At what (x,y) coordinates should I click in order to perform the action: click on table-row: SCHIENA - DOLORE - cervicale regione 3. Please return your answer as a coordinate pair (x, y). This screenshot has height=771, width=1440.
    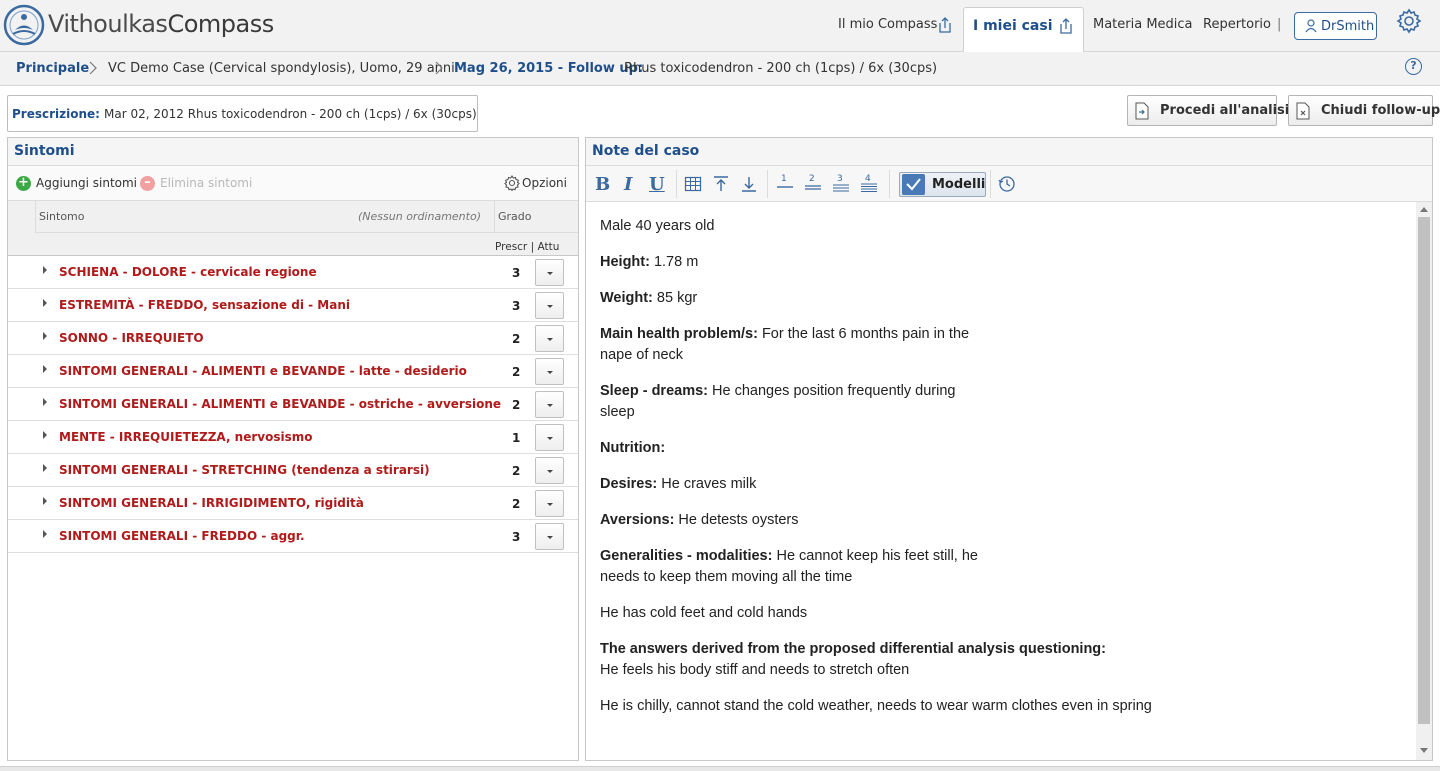
    Looking at the image, I should click on (293, 272).